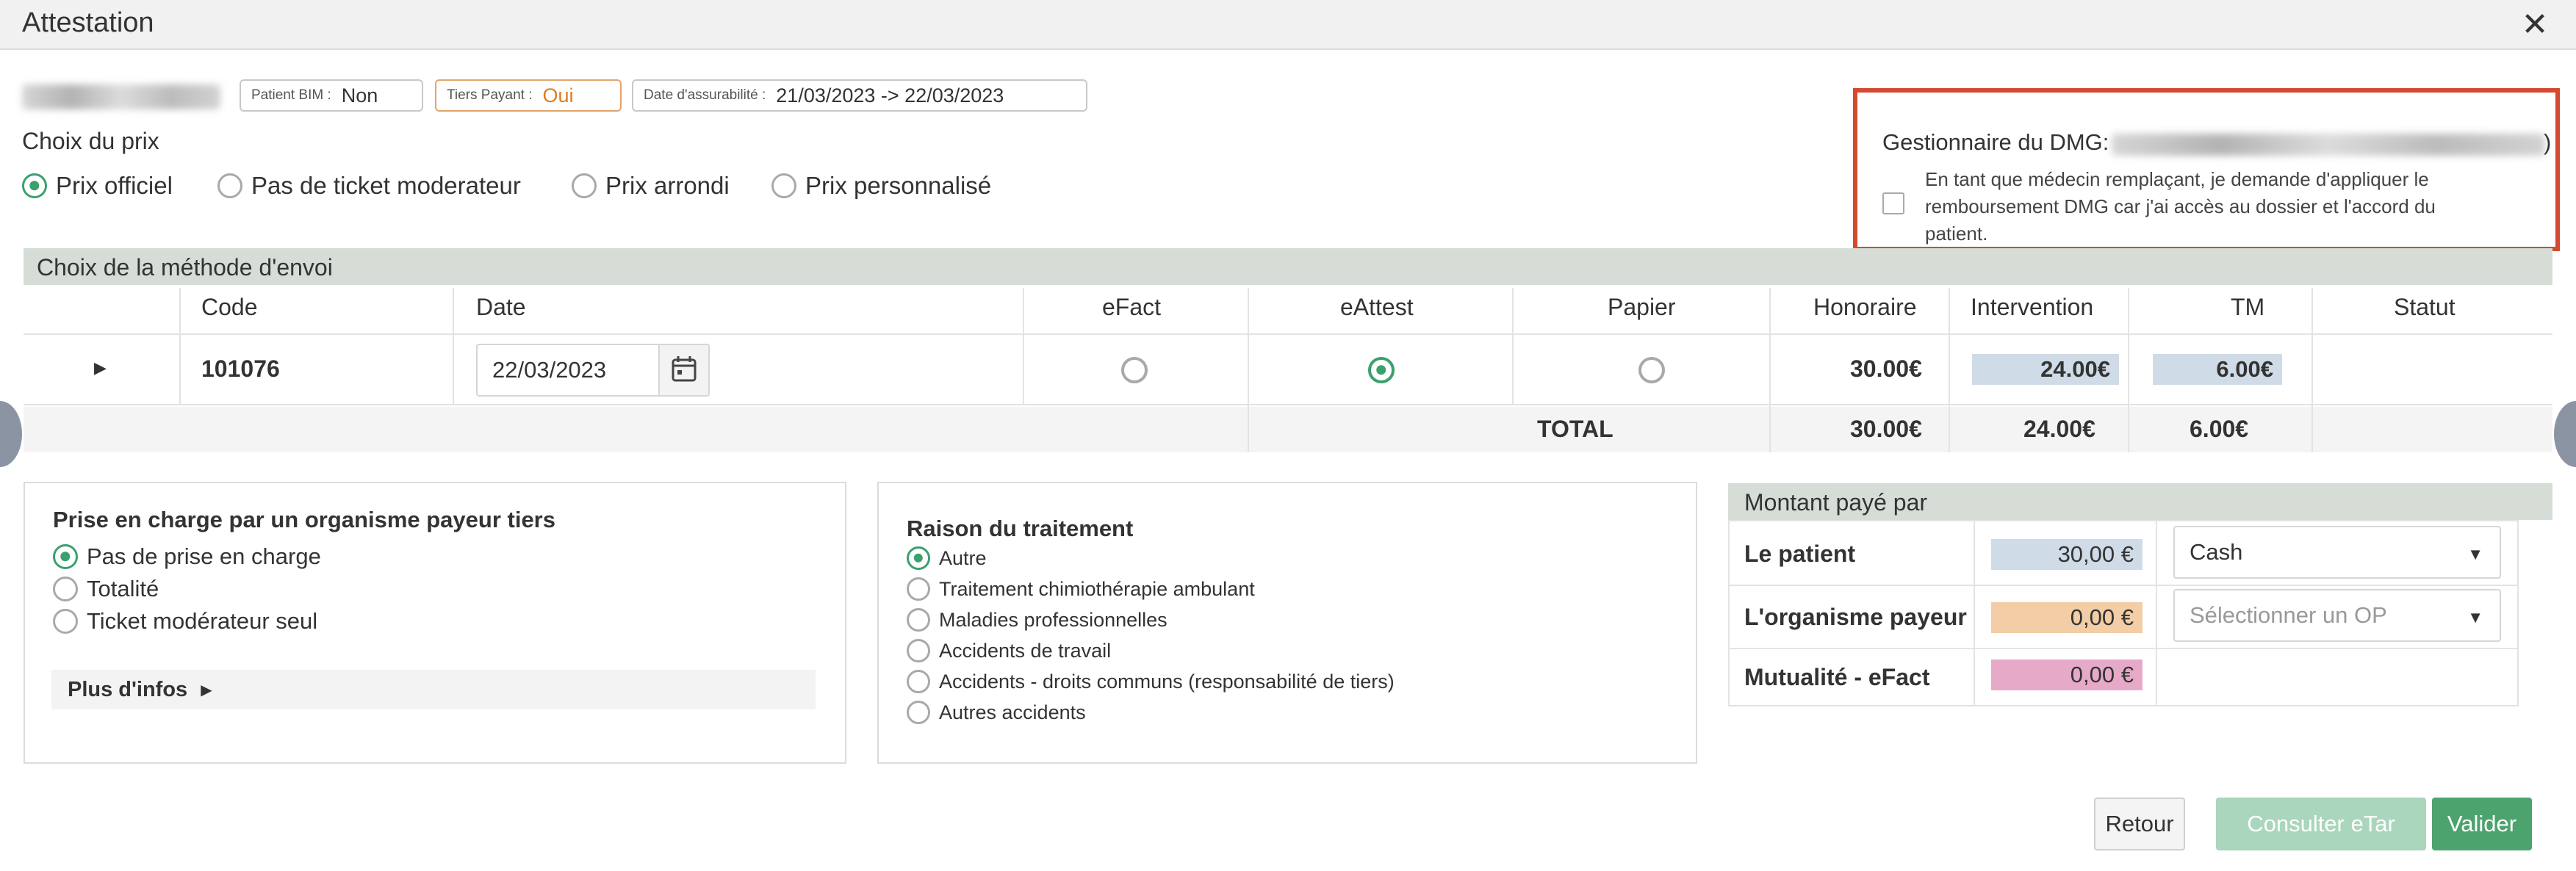 The image size is (2576, 871). What do you see at coordinates (369, 186) in the screenshot?
I see `price-option-no-ticket: Pas de ticket moderateur` at bounding box center [369, 186].